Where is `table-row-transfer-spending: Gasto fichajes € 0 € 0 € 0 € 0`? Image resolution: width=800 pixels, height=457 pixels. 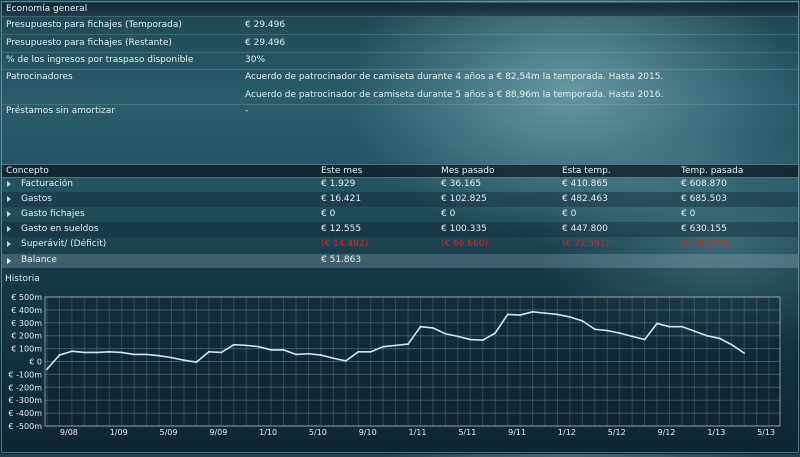
table-row-transfer-spending: Gasto fichajes € 0 € 0 € 0 € 0 is located at coordinates (400, 214).